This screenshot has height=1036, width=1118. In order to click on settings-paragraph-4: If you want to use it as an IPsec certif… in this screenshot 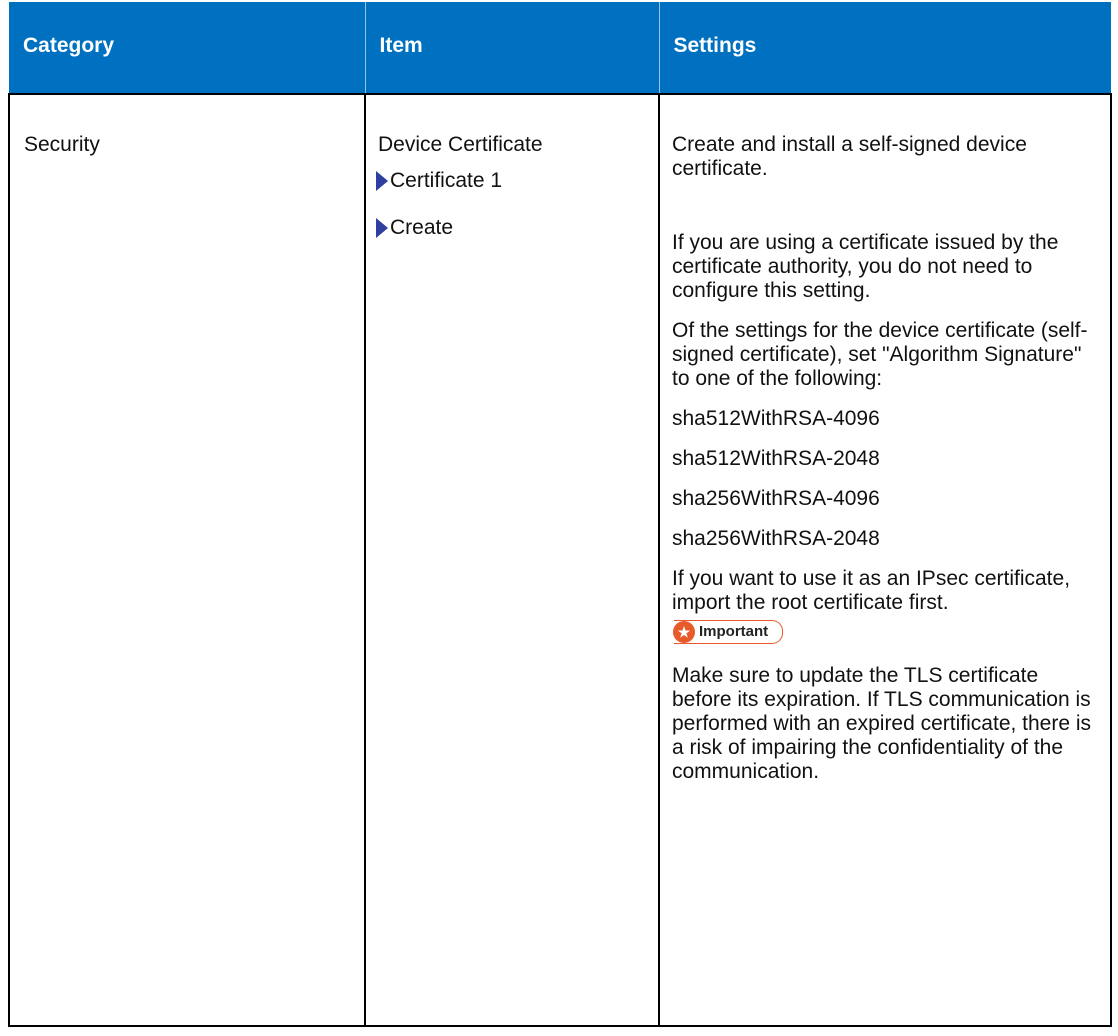, I will do `click(871, 590)`.